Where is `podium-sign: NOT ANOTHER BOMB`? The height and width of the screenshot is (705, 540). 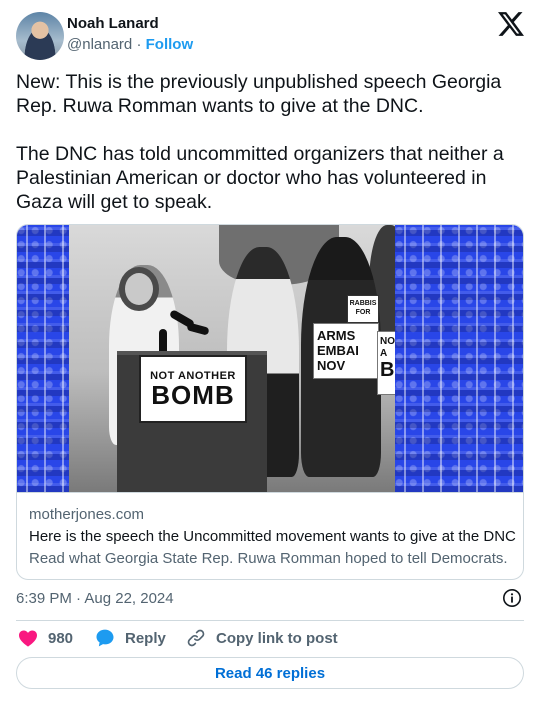 podium-sign: NOT ANOTHER BOMB is located at coordinates (193, 389).